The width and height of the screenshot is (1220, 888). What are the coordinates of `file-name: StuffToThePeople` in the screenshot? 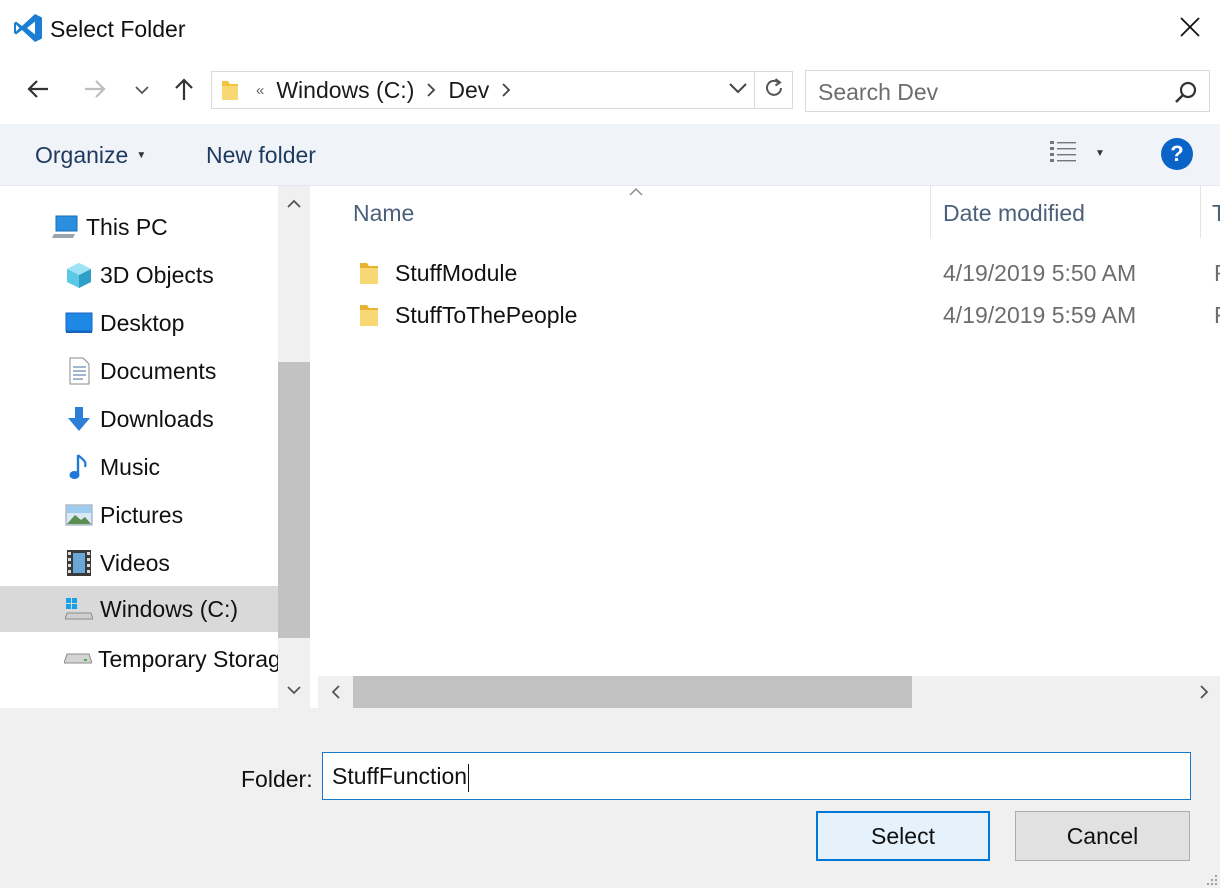 It's located at (486, 315).